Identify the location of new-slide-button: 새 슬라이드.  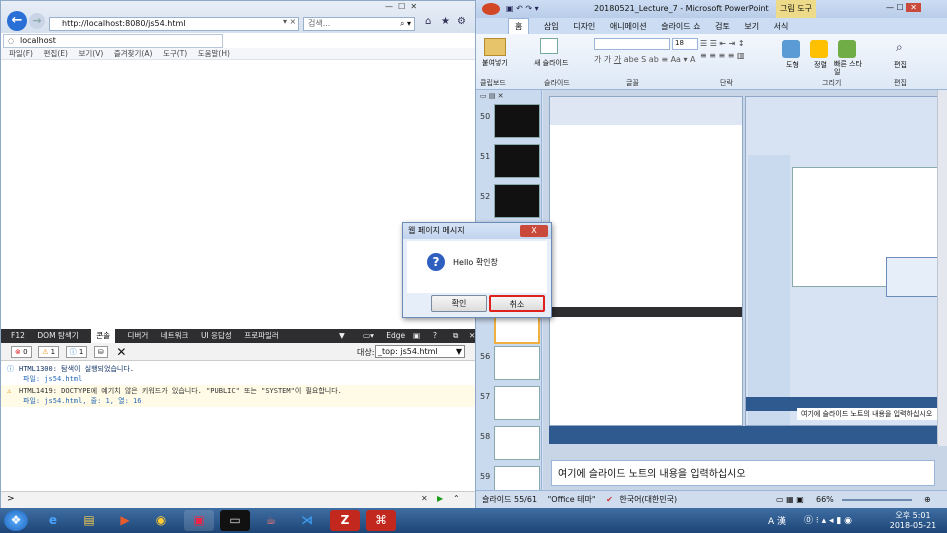
(554, 63).